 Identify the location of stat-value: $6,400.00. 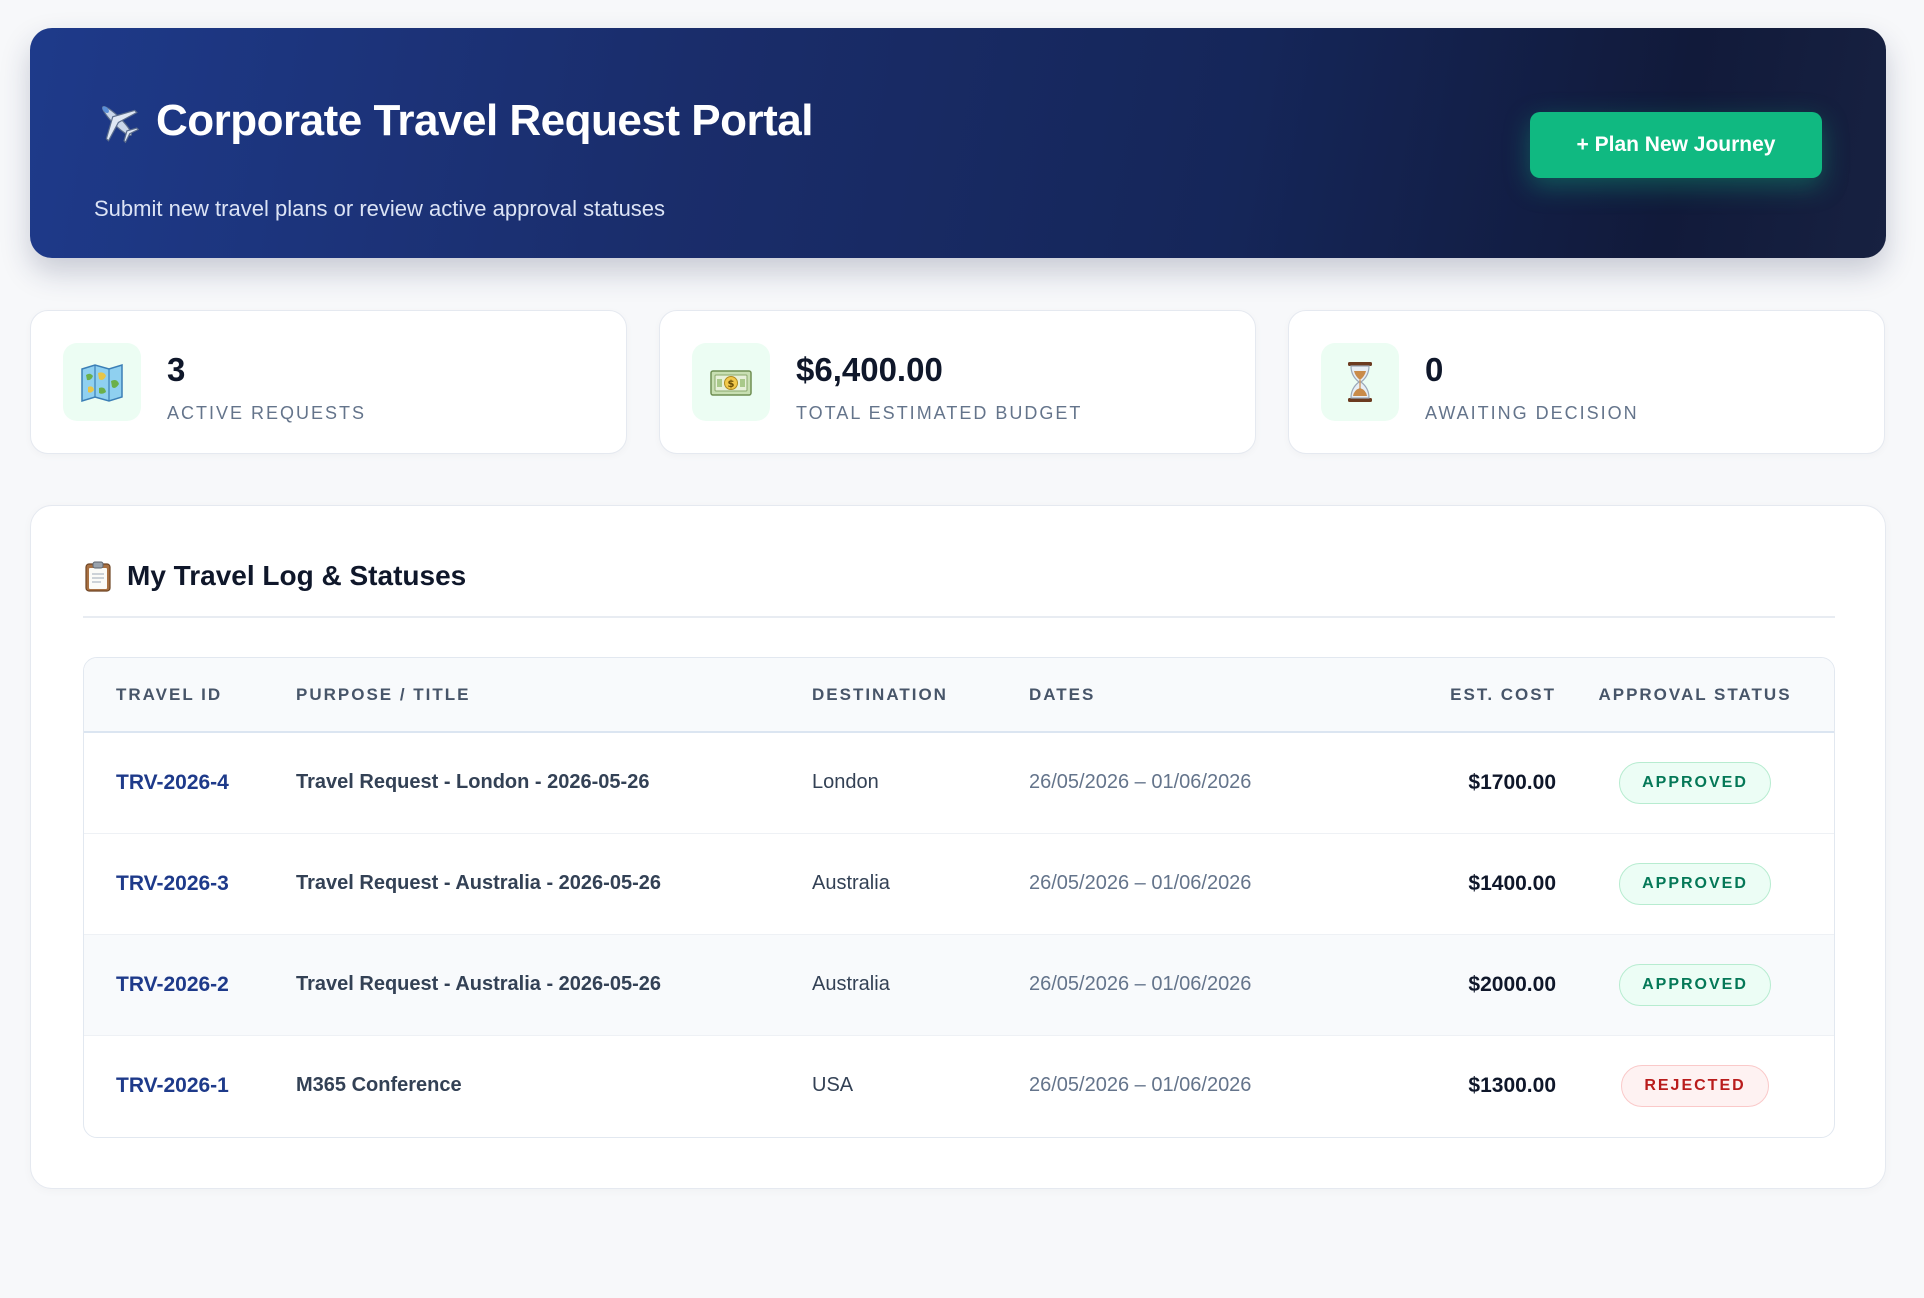
(869, 369).